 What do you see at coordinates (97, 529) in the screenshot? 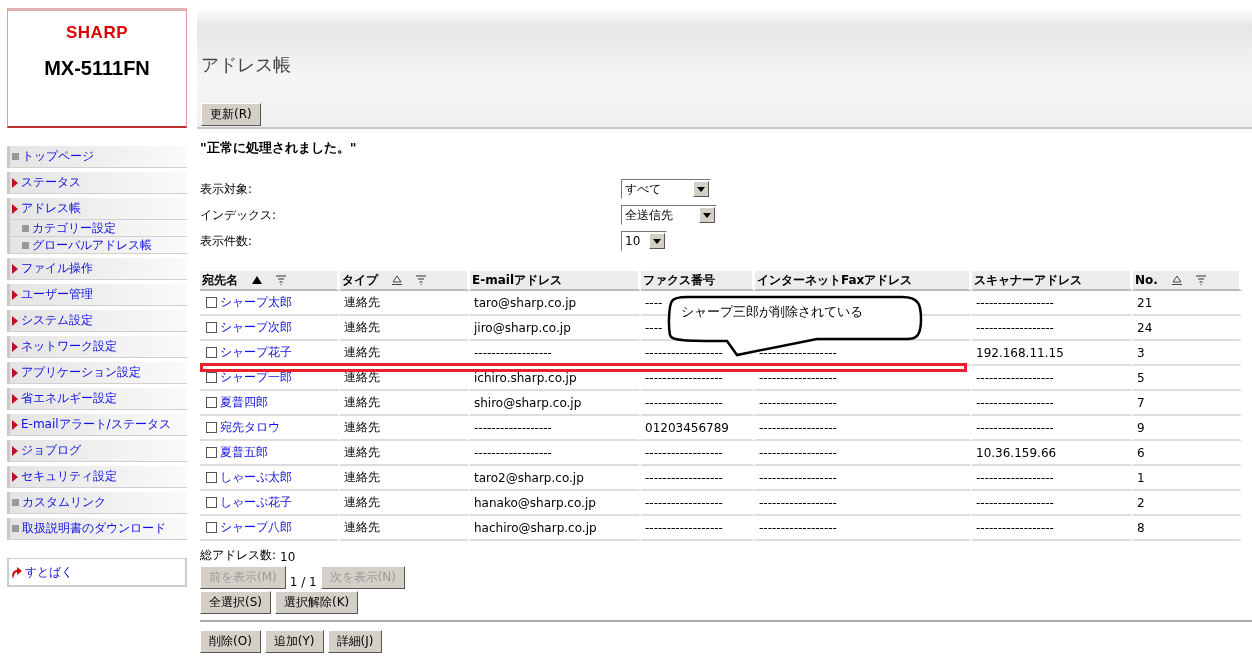
I see `nav-item: 取扱説明書のダウンロード` at bounding box center [97, 529].